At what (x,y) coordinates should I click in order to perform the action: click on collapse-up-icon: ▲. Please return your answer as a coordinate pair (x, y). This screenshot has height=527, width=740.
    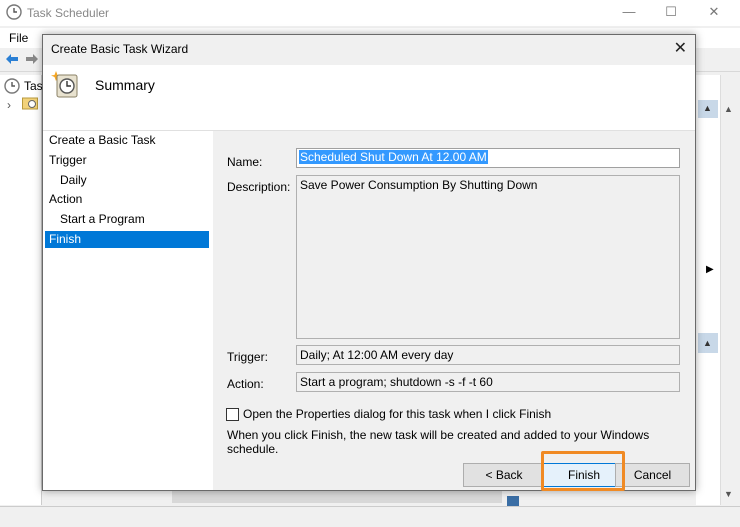
    Looking at the image, I should click on (707, 108).